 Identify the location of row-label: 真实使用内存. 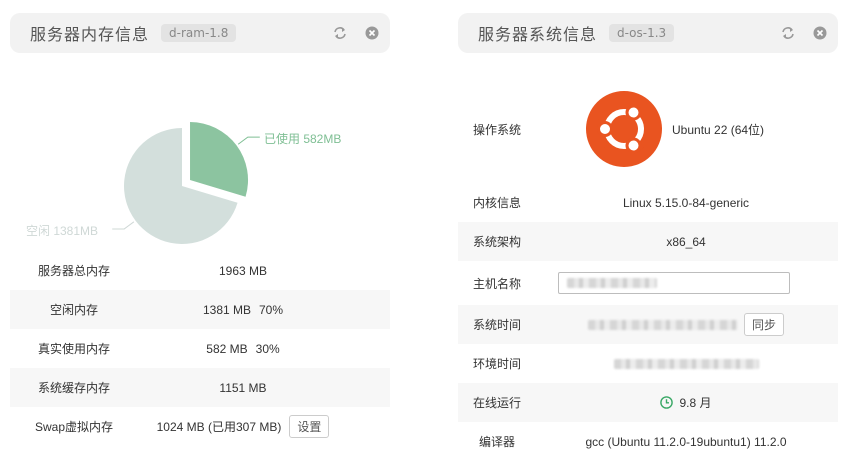
(73, 349).